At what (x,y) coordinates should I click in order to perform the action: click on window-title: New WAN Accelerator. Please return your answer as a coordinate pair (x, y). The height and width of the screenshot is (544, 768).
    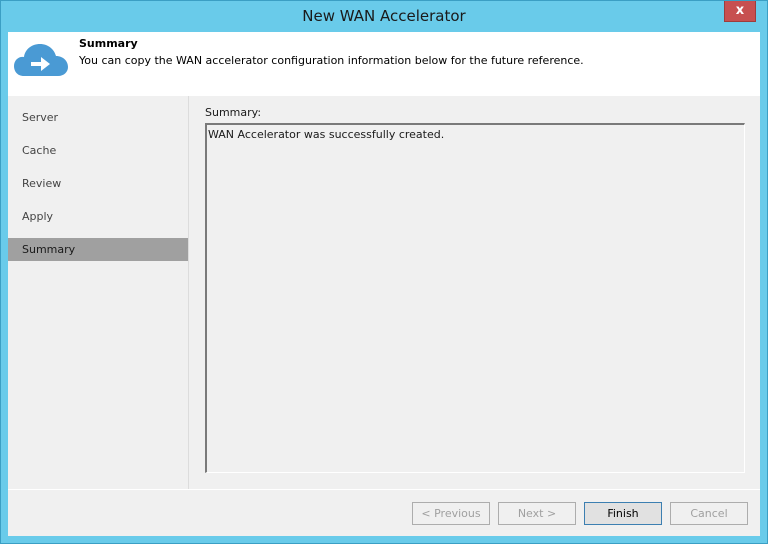
    Looking at the image, I should click on (384, 16).